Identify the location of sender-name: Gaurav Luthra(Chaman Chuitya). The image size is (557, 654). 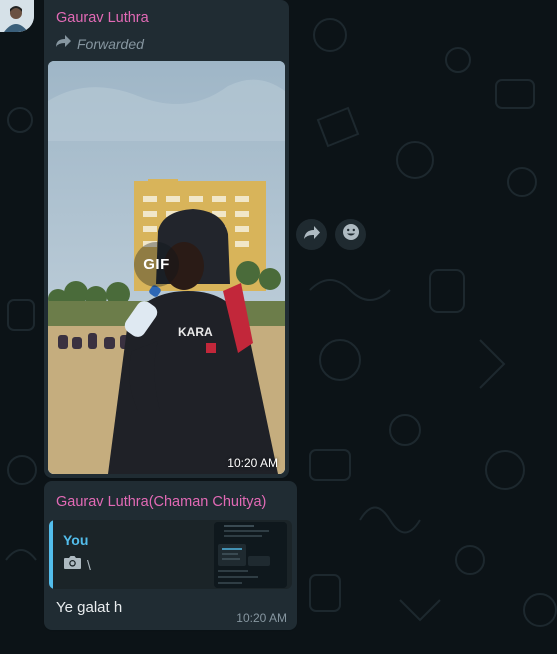
(161, 502).